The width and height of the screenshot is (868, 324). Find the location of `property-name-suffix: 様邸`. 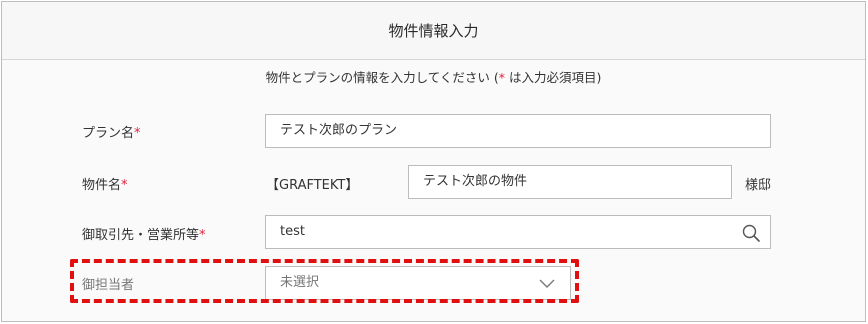

property-name-suffix: 様邸 is located at coordinates (758, 185).